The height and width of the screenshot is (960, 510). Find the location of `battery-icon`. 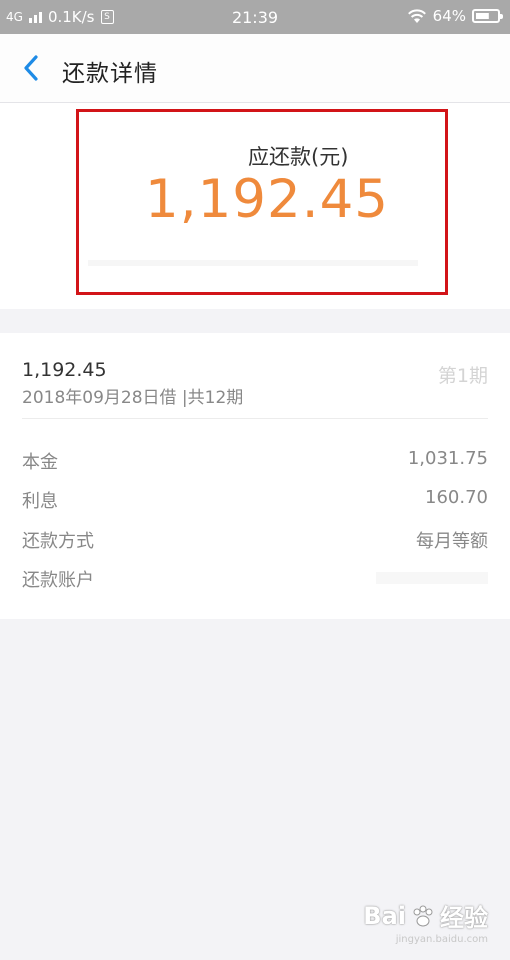

battery-icon is located at coordinates (487, 16).